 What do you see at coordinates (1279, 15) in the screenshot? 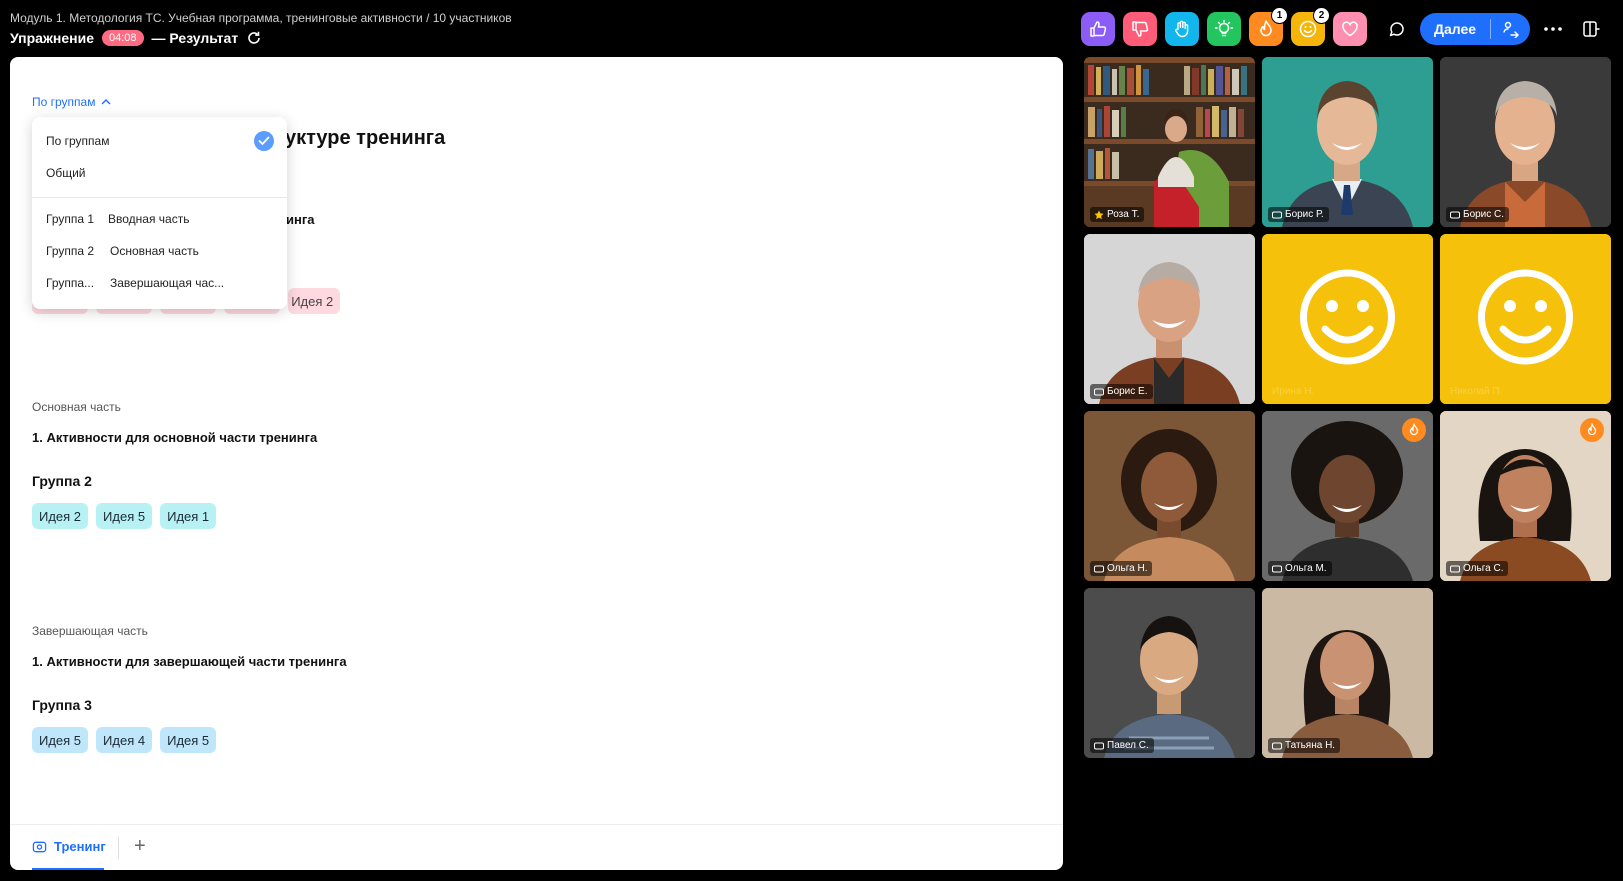
I see `fire-count-badge: 1` at bounding box center [1279, 15].